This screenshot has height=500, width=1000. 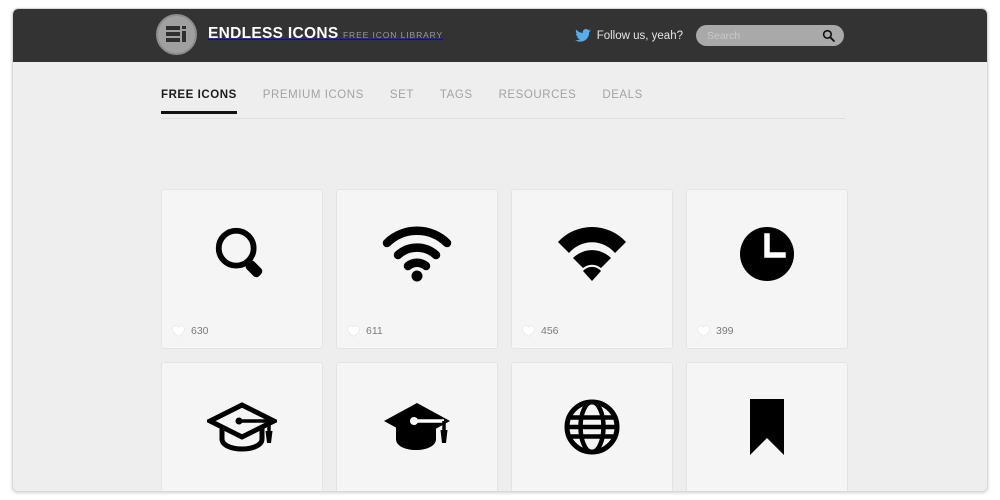 I want to click on nav-item-deals: DEALS, so click(x=622, y=101).